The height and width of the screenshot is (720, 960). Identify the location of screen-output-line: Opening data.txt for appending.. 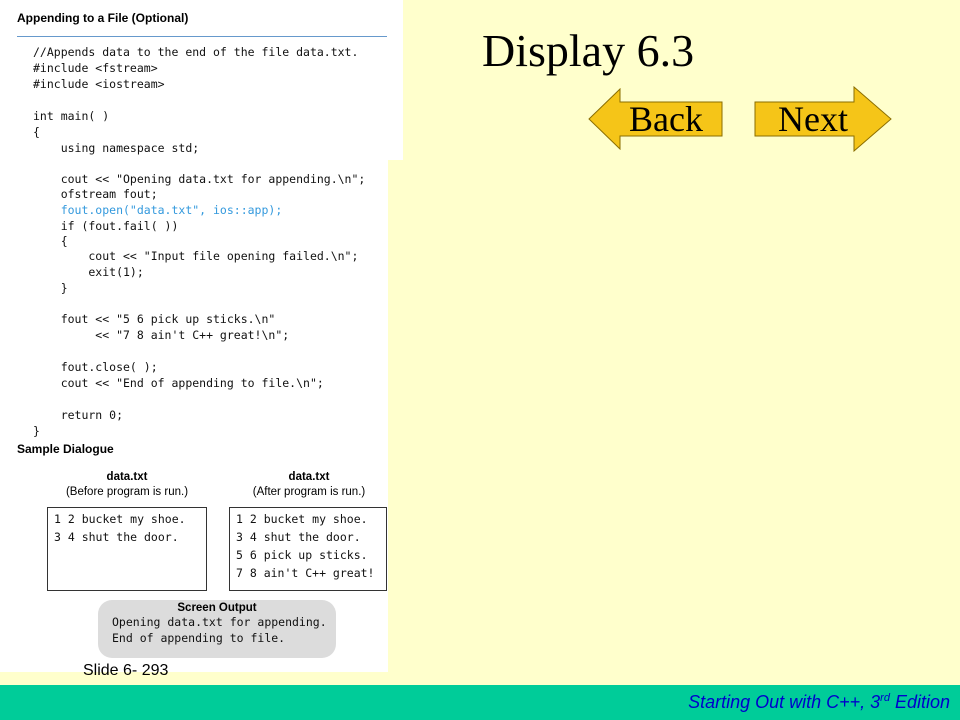
(219, 622).